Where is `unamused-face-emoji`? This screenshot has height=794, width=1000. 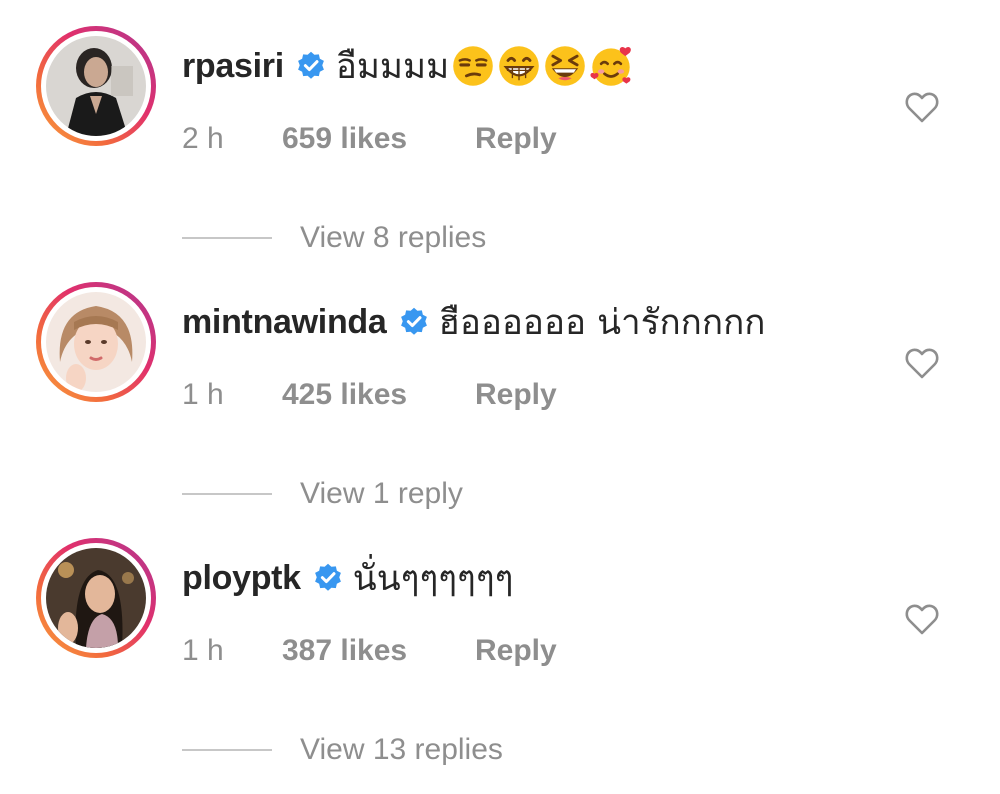
unamused-face-emoji is located at coordinates (473, 66).